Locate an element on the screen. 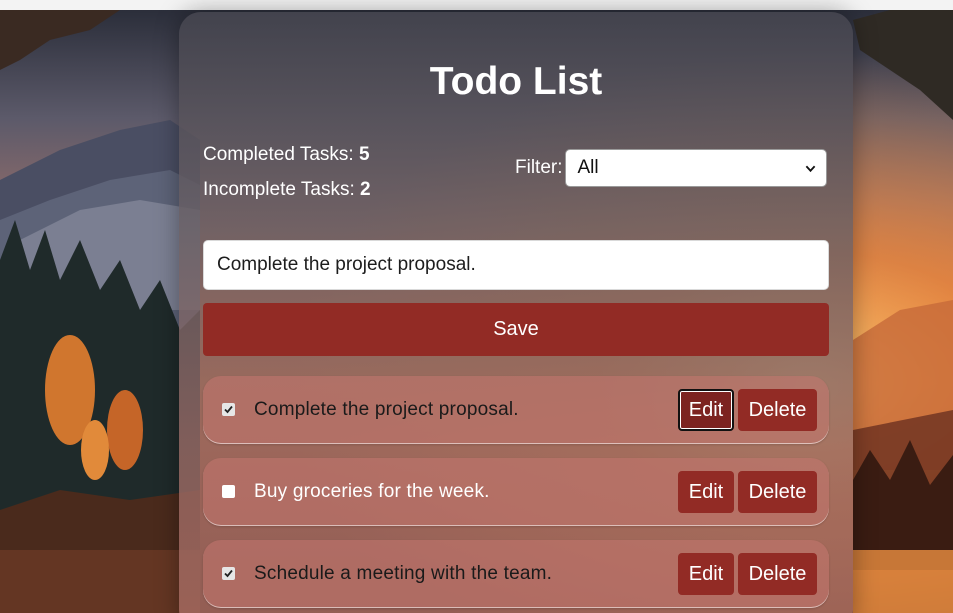  filter-selected-value: All is located at coordinates (588, 167).